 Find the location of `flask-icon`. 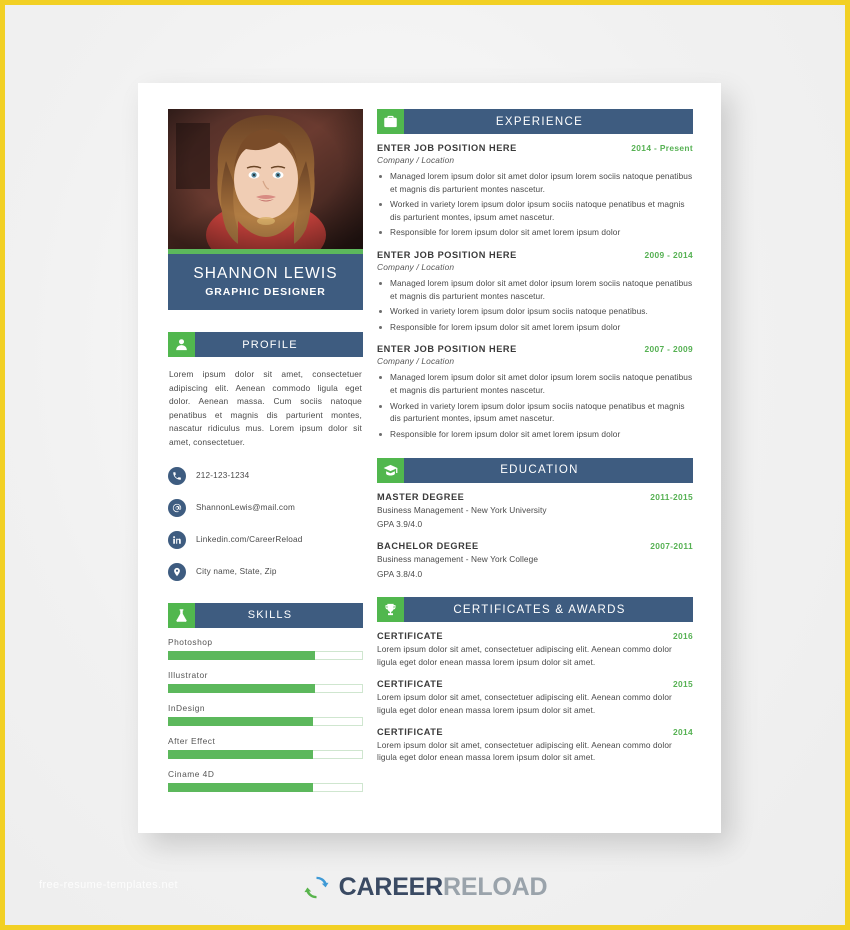

flask-icon is located at coordinates (181, 615).